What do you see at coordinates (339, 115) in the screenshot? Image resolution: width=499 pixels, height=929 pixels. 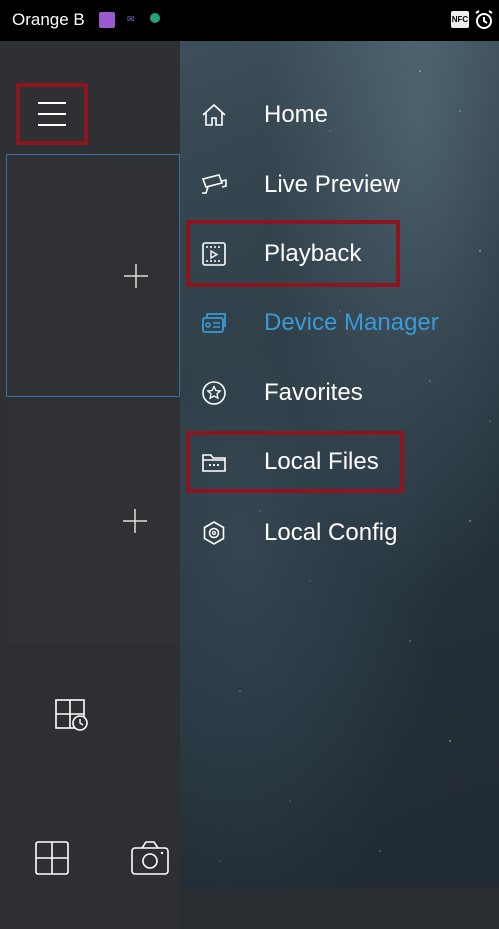 I see `menu-item-home: Home` at bounding box center [339, 115].